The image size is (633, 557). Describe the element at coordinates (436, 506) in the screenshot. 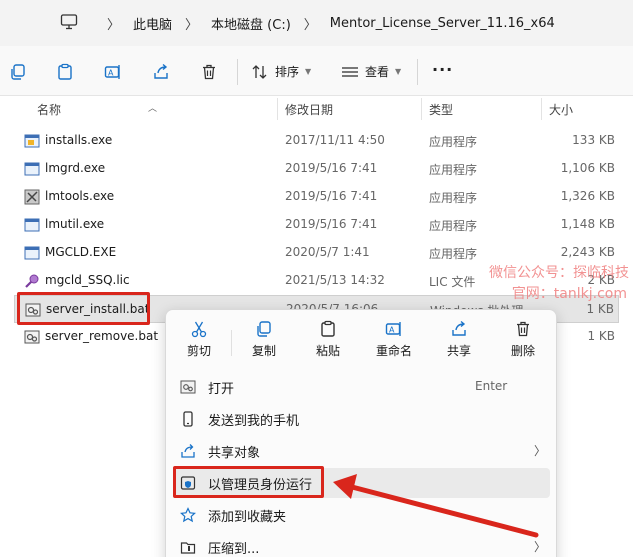

I see `annotation-arrow` at that location.